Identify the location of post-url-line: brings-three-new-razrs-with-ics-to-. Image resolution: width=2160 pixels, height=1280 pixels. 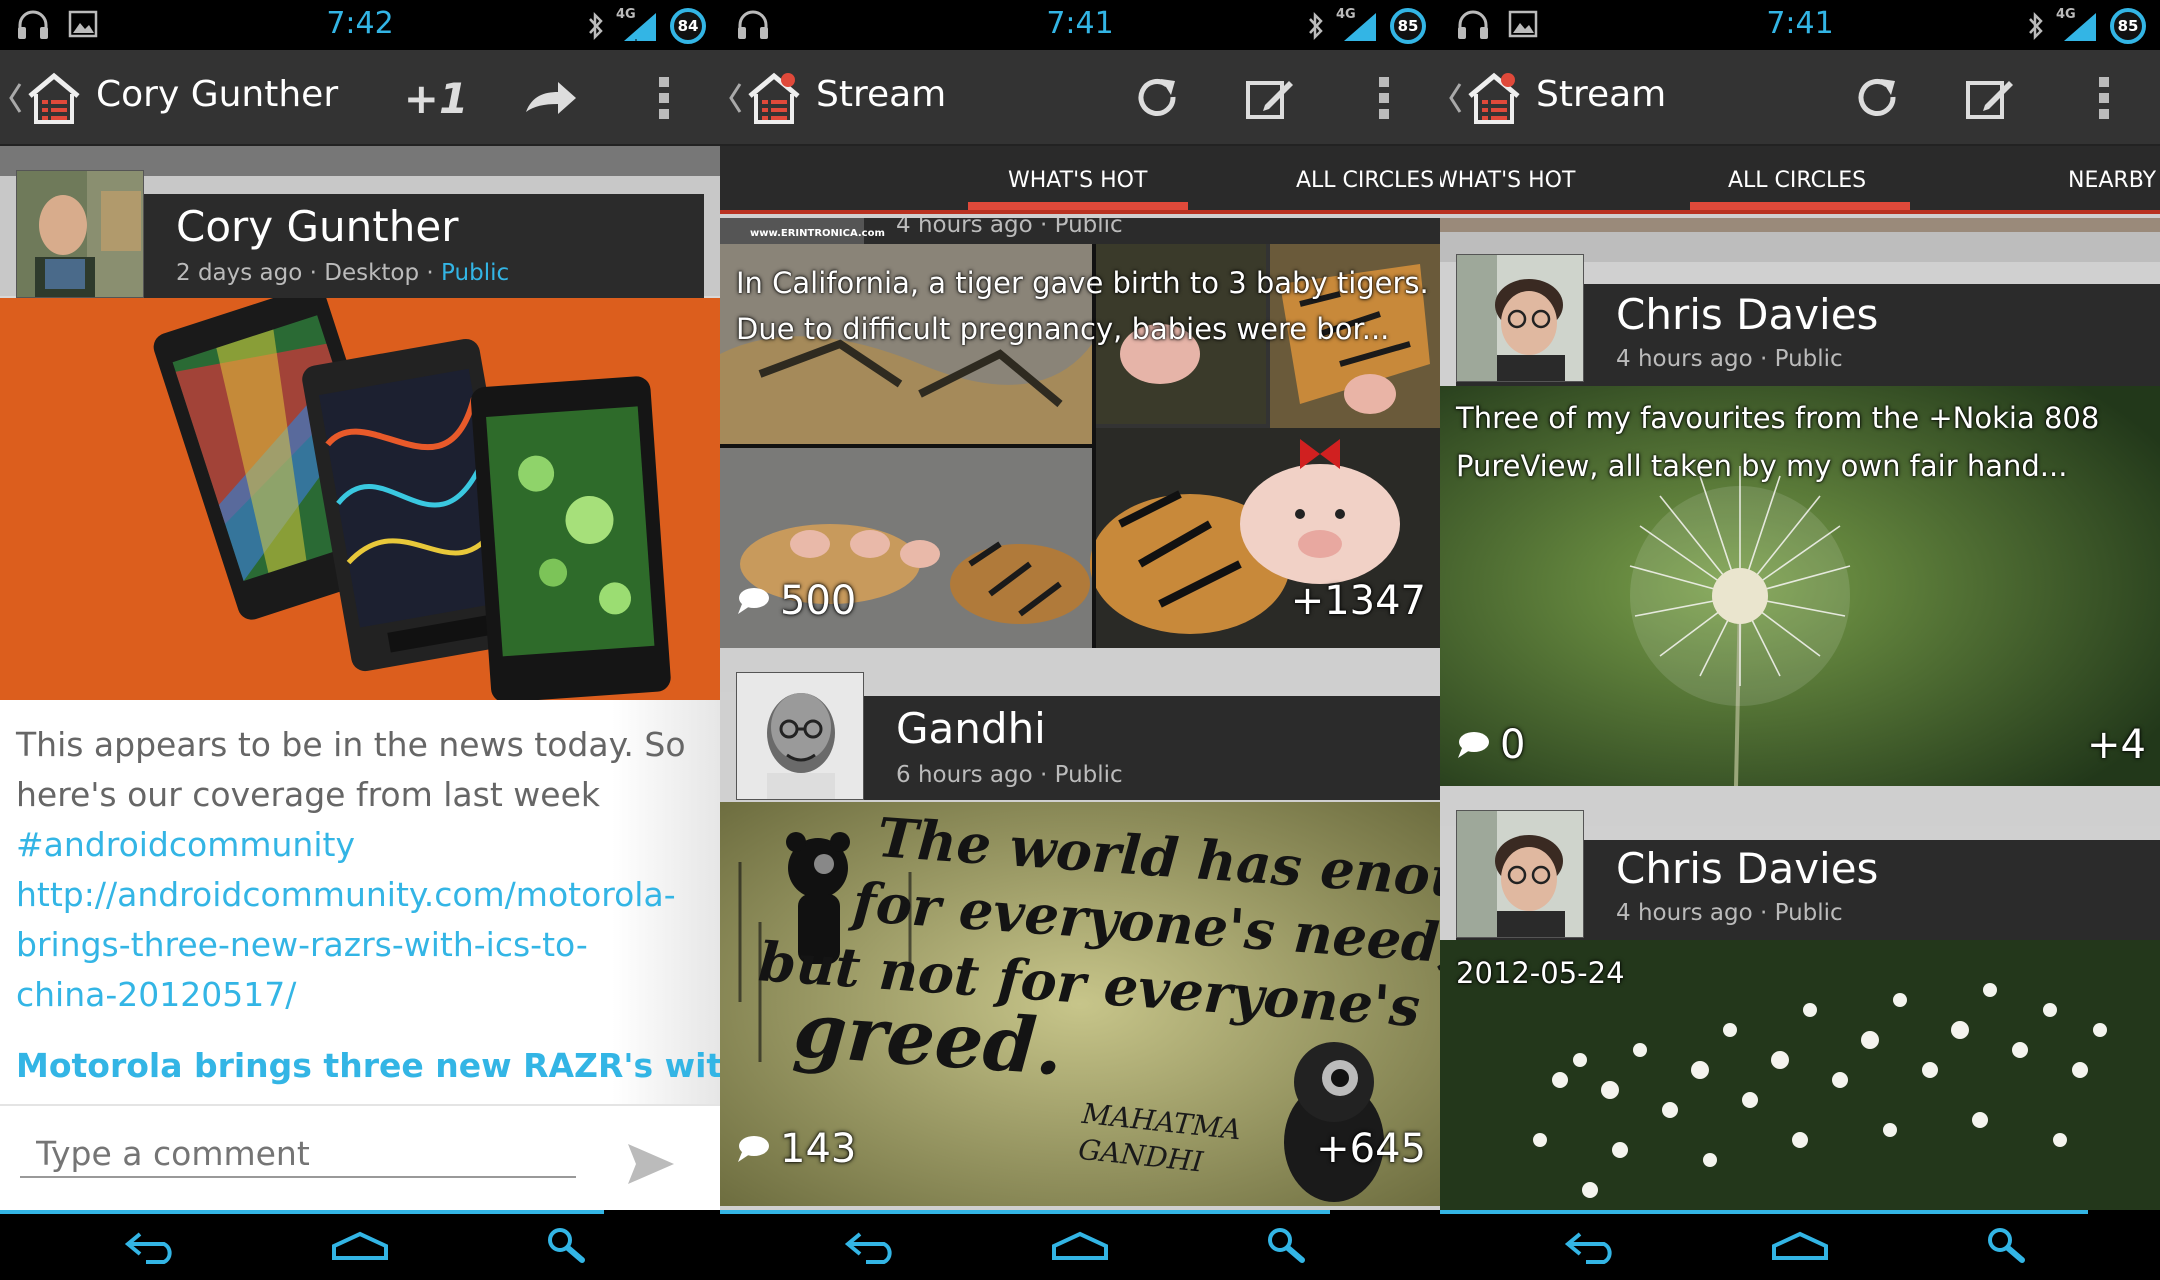
(351, 945).